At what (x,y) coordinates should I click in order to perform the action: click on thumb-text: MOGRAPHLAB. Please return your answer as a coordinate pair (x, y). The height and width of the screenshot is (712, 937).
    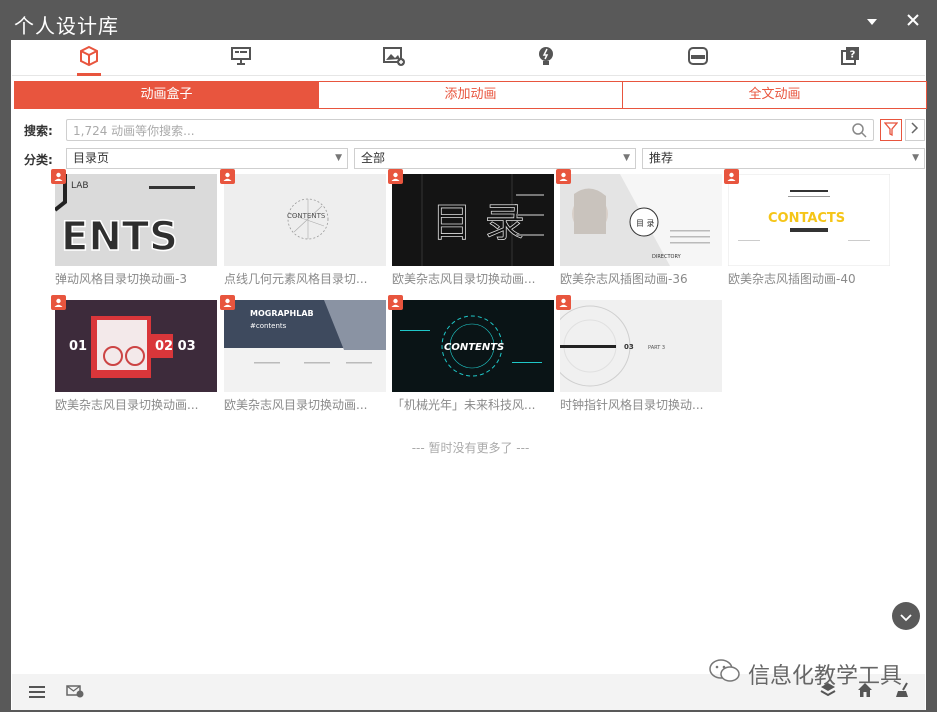
    Looking at the image, I should click on (282, 313).